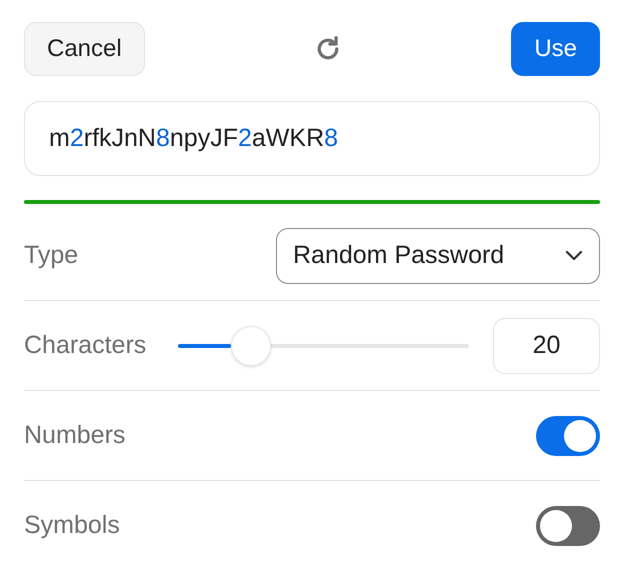 This screenshot has height=570, width=624. I want to click on type-dropdown: Random Password, so click(438, 256).